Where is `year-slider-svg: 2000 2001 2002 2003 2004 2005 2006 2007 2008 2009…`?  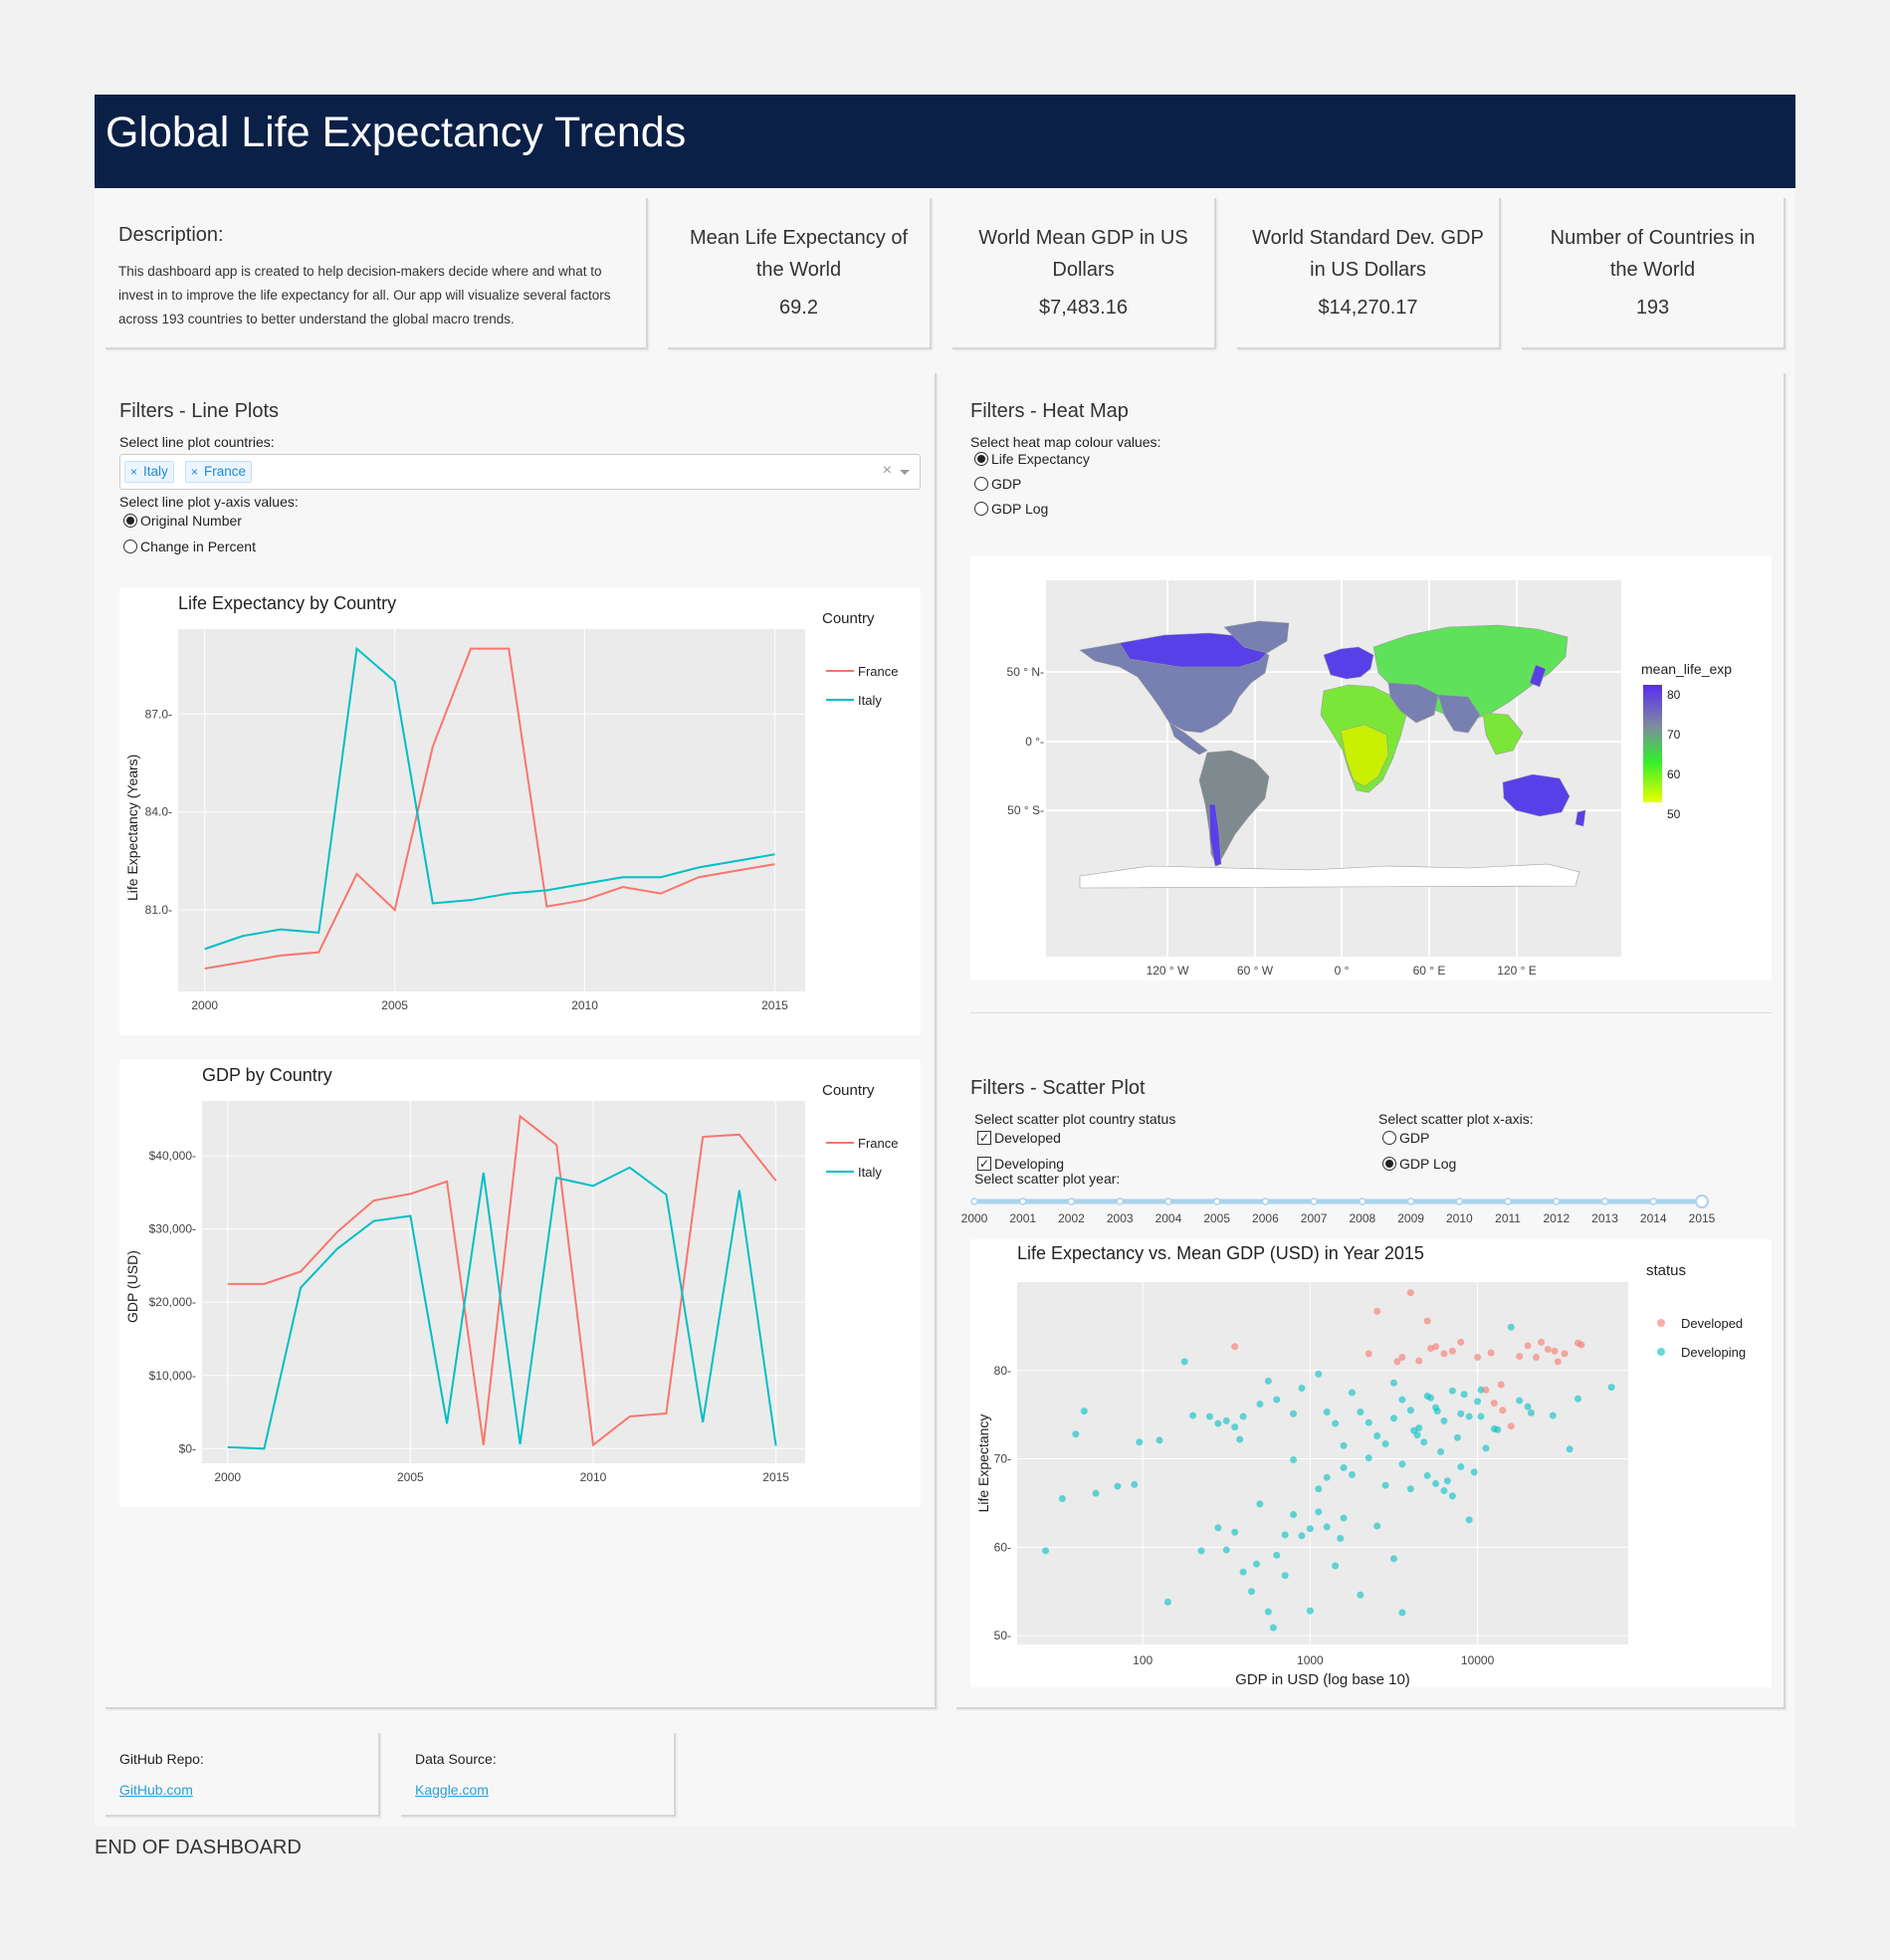 year-slider-svg: 2000 2001 2002 2003 2004 2005 2006 2007 2008 2009… is located at coordinates (1370, 1210).